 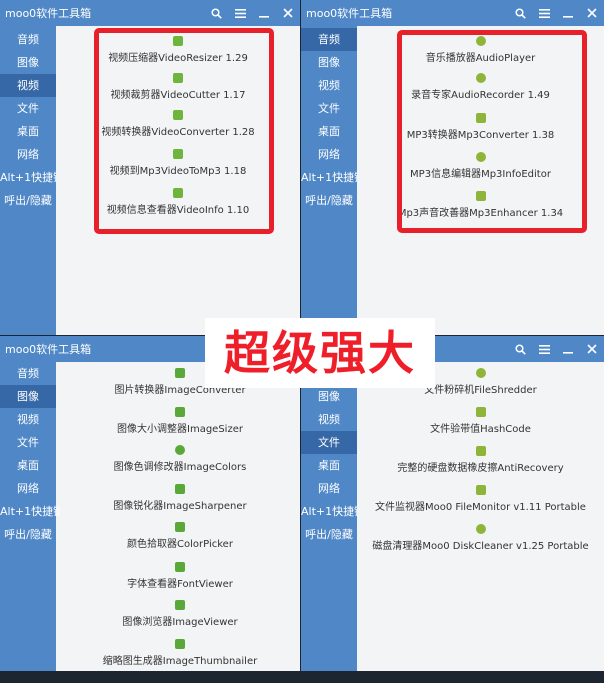 What do you see at coordinates (480, 546) in the screenshot?
I see `app-label: 磁盘清理器Moo0 DiskCleaner v1.25 Portable` at bounding box center [480, 546].